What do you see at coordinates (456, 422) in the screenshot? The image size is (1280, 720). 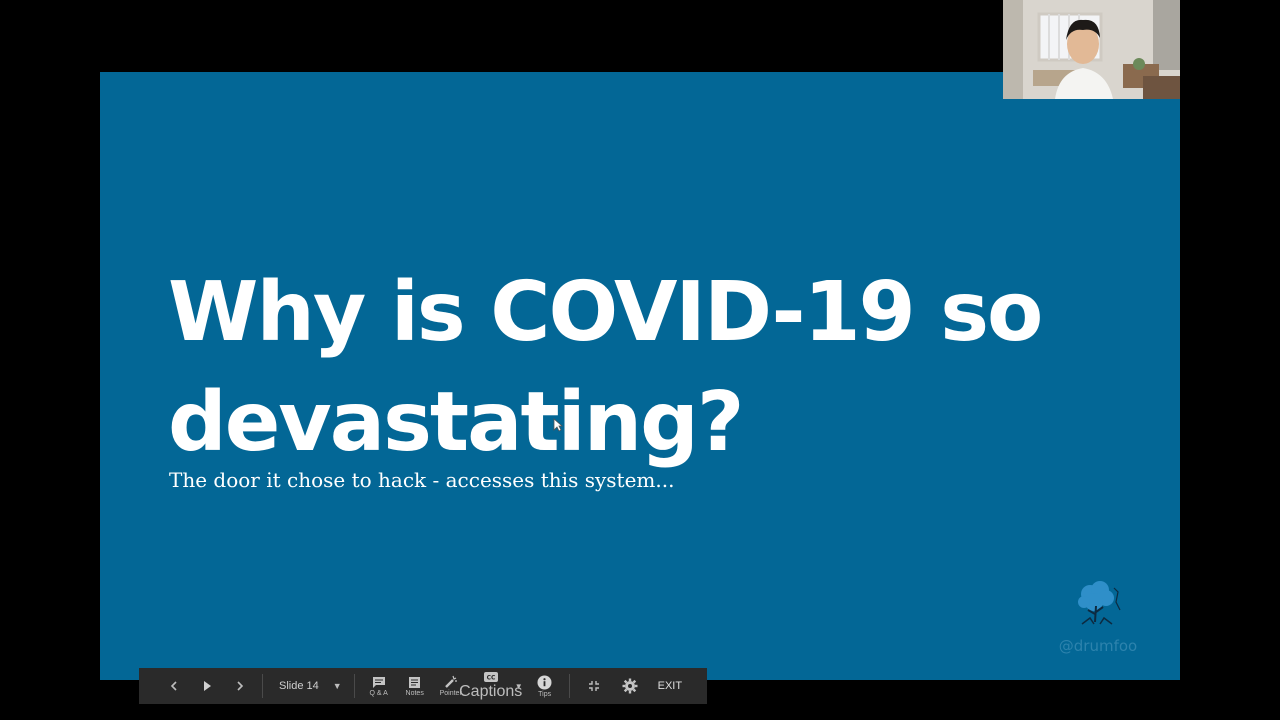 I see `slide-title-line2: devastating?` at bounding box center [456, 422].